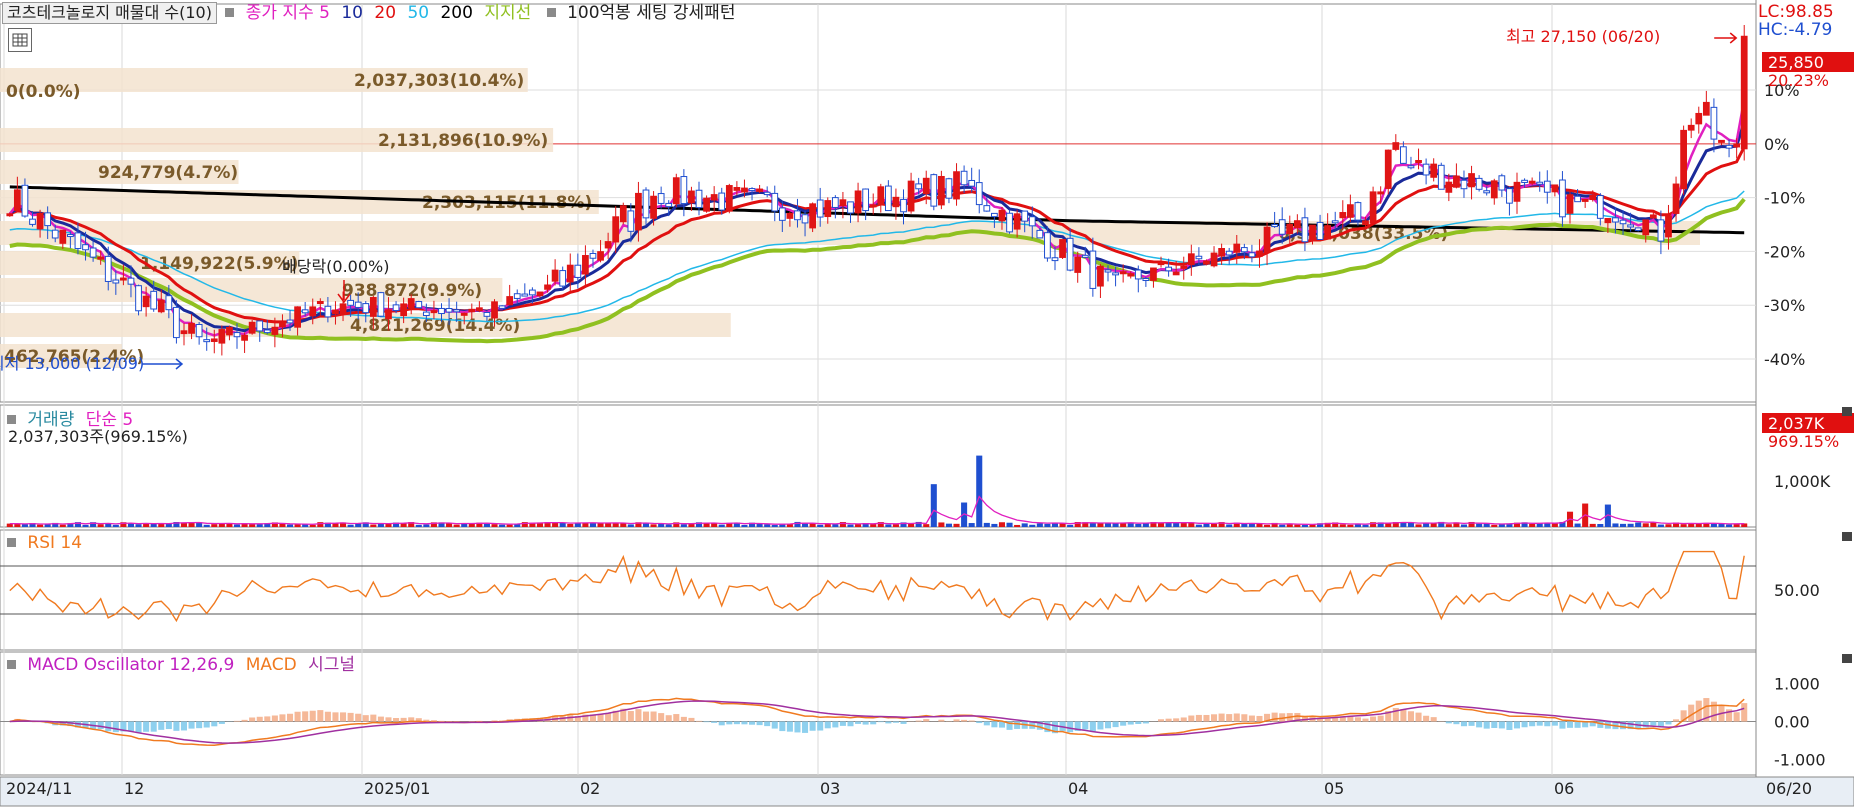  I want to click on legend-ma10: 10, so click(352, 13).